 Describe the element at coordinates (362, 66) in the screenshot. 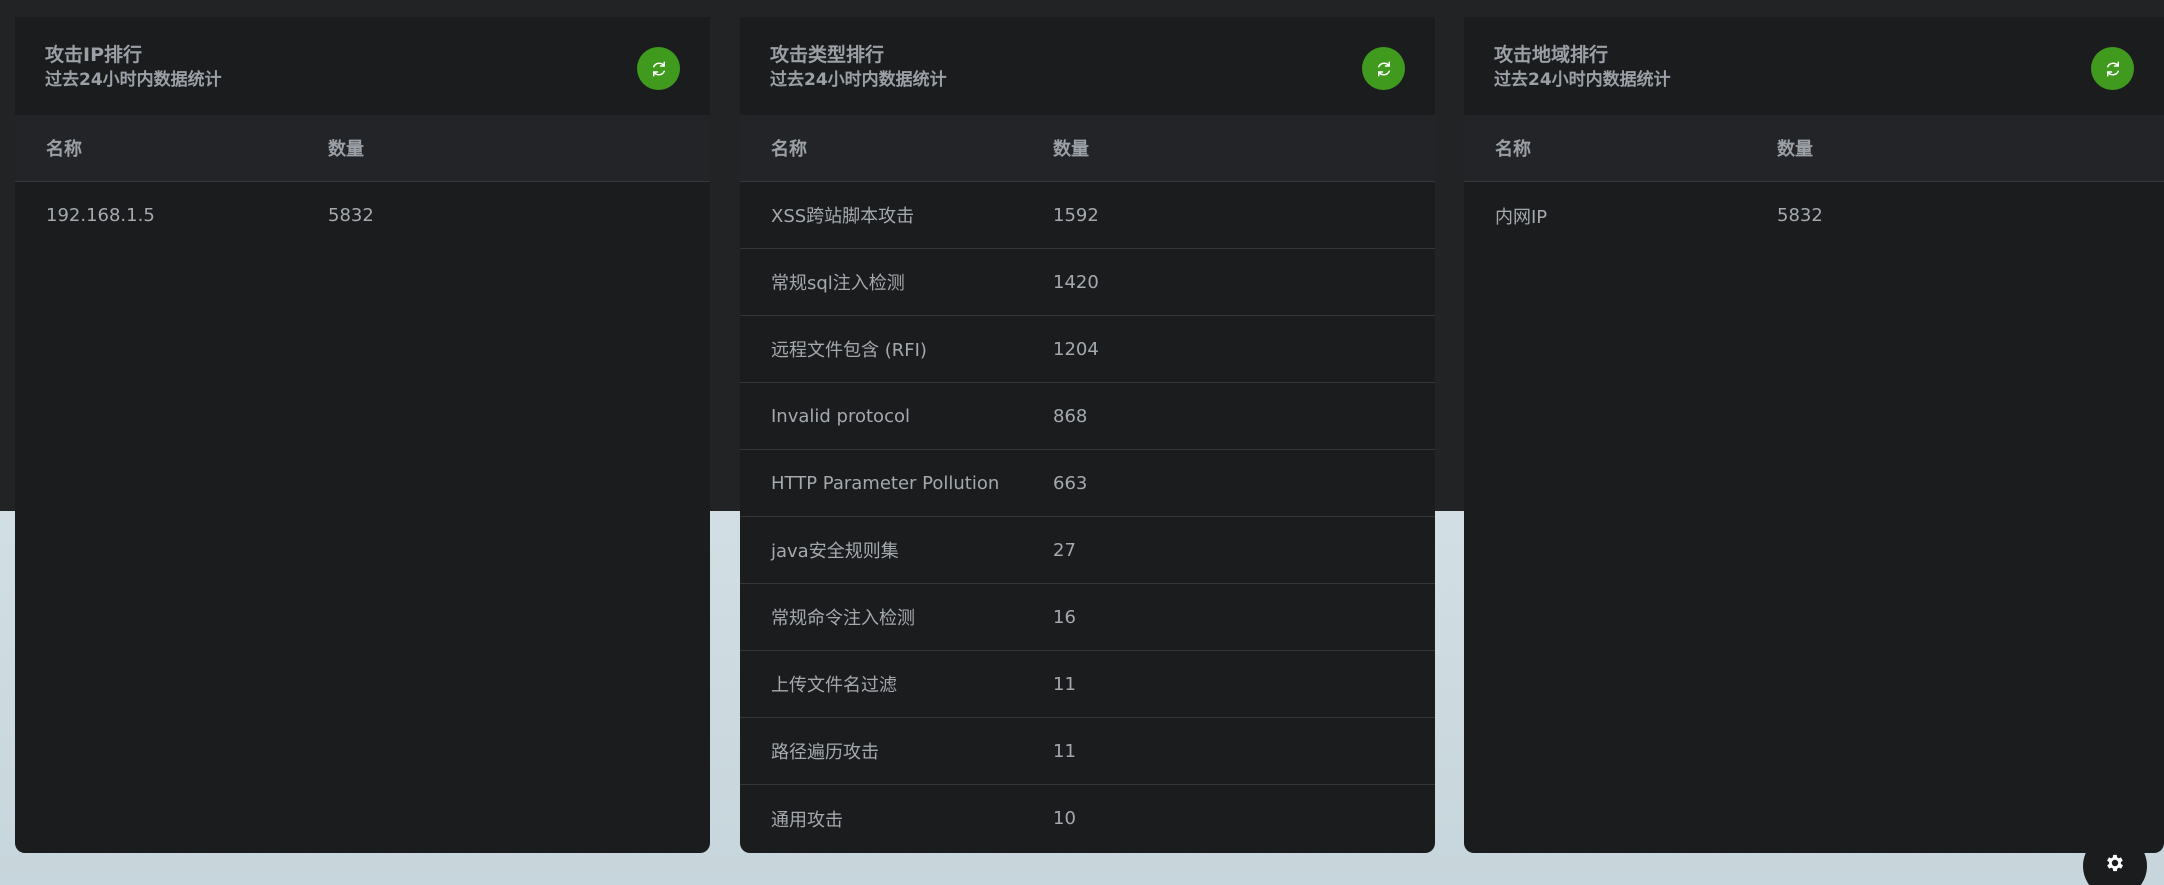

I see `panel-header: 攻击IP排行 过去24小时内数据统计` at that location.